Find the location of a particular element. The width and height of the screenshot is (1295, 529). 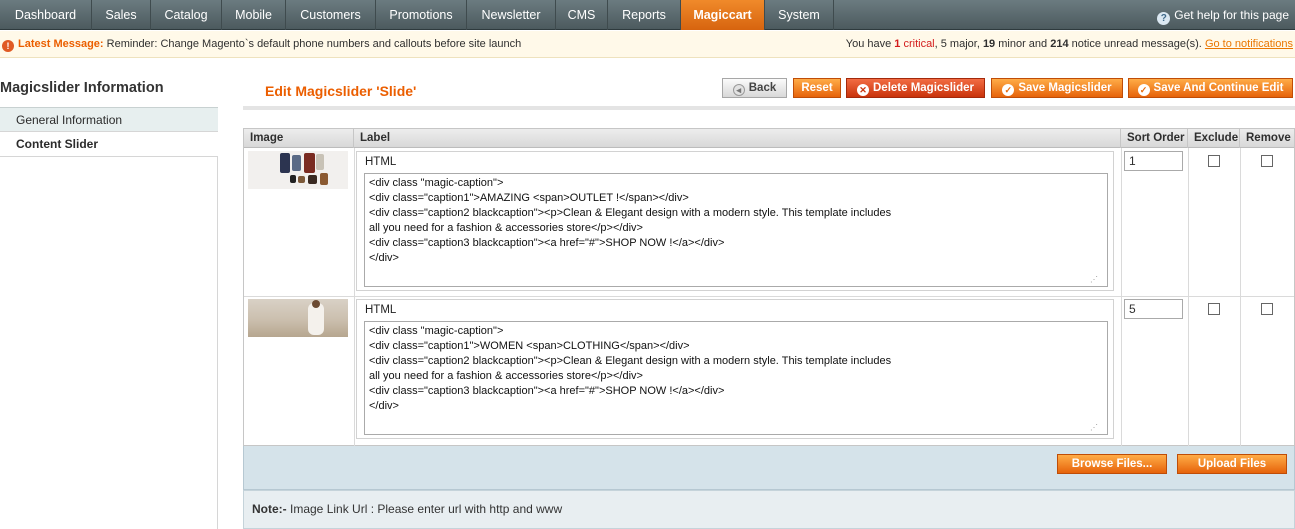

sidebar-divider is located at coordinates (217, 343).